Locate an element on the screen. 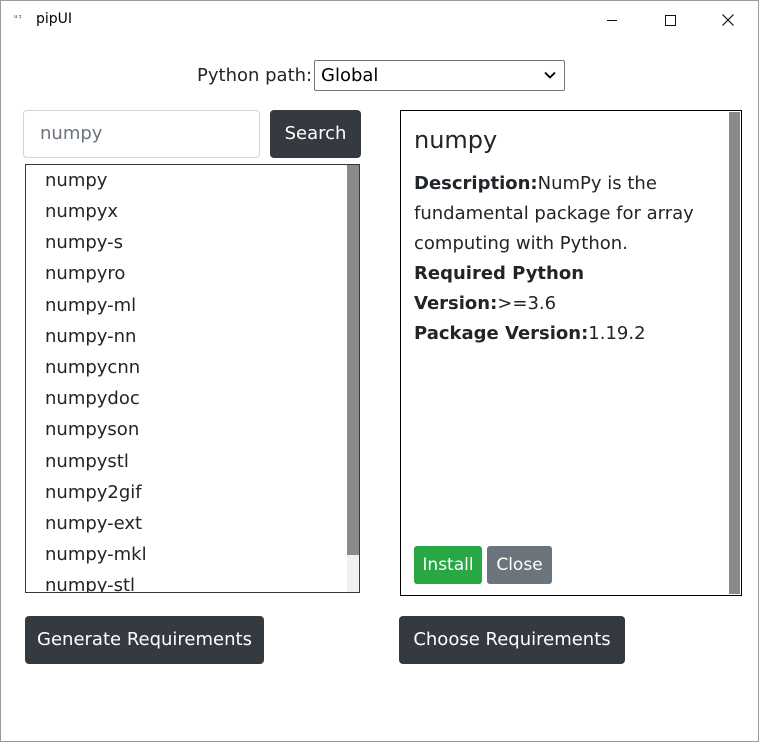  install-button: Install is located at coordinates (448, 565).